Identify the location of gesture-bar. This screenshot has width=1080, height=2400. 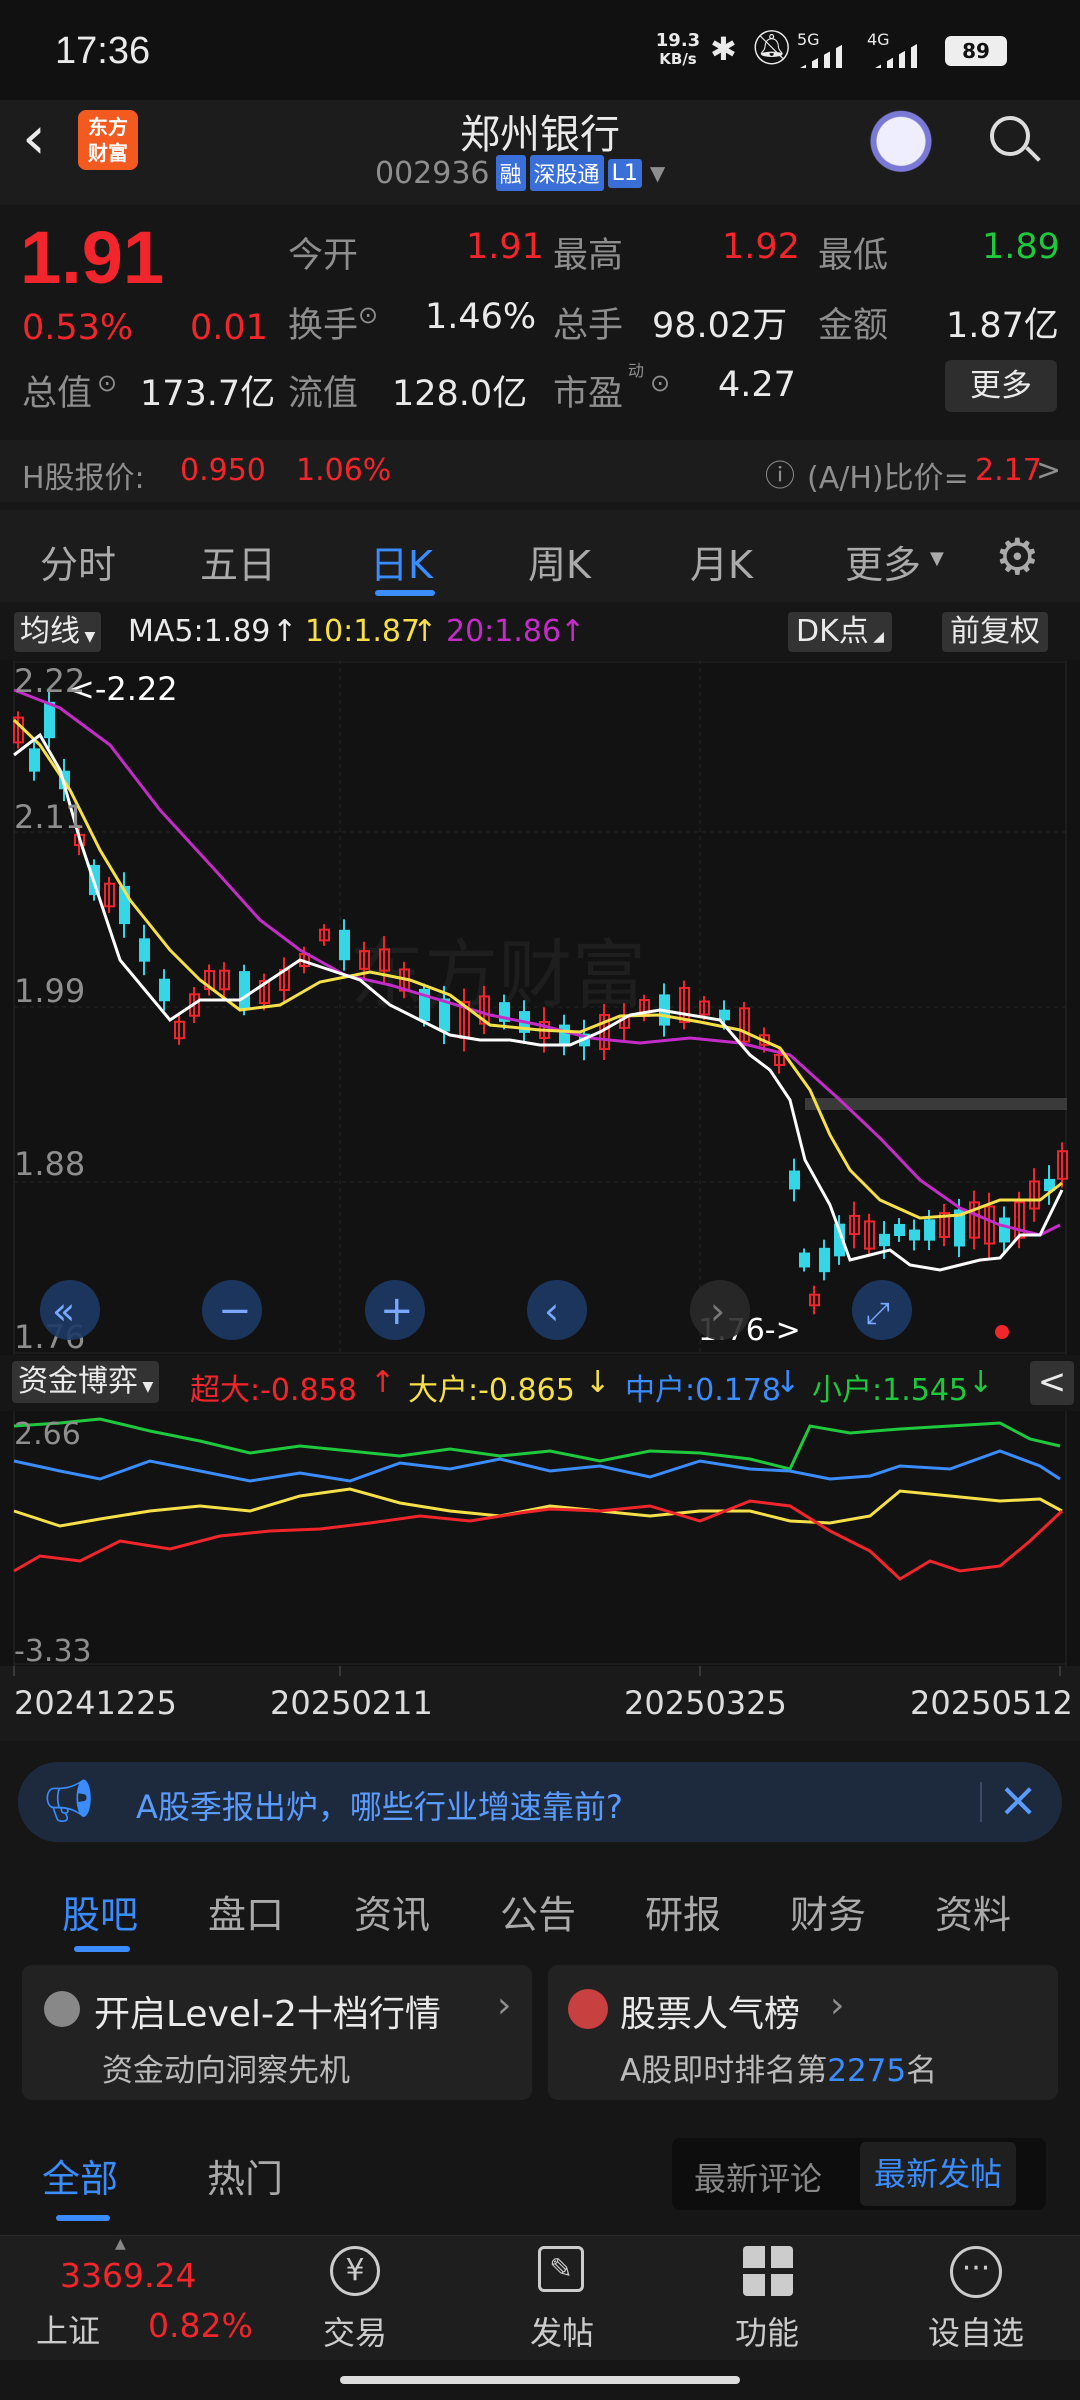
(540, 2380).